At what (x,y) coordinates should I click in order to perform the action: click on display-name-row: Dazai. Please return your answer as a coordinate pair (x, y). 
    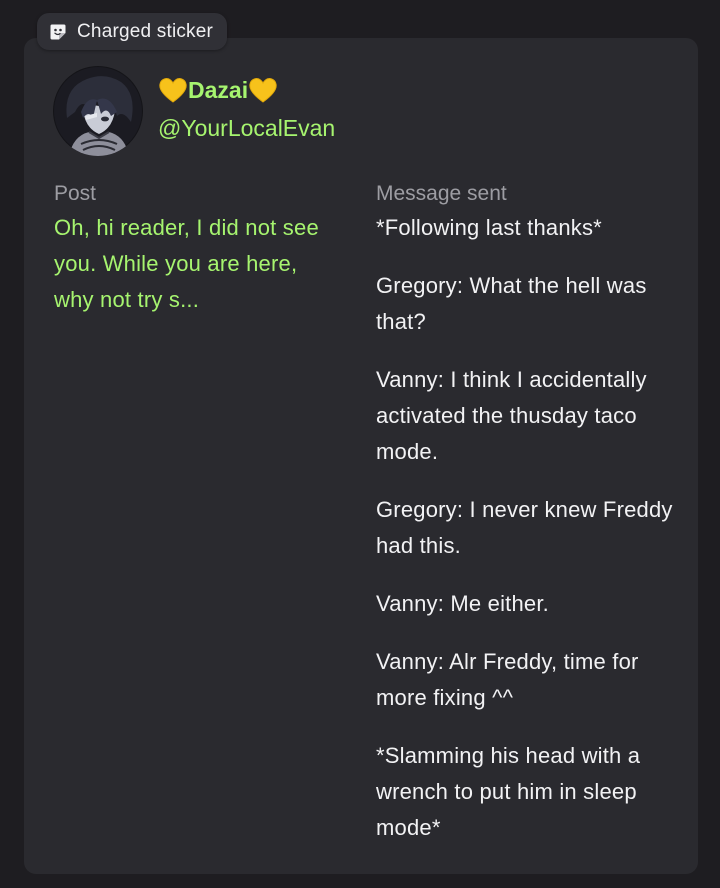
    Looking at the image, I should click on (218, 90).